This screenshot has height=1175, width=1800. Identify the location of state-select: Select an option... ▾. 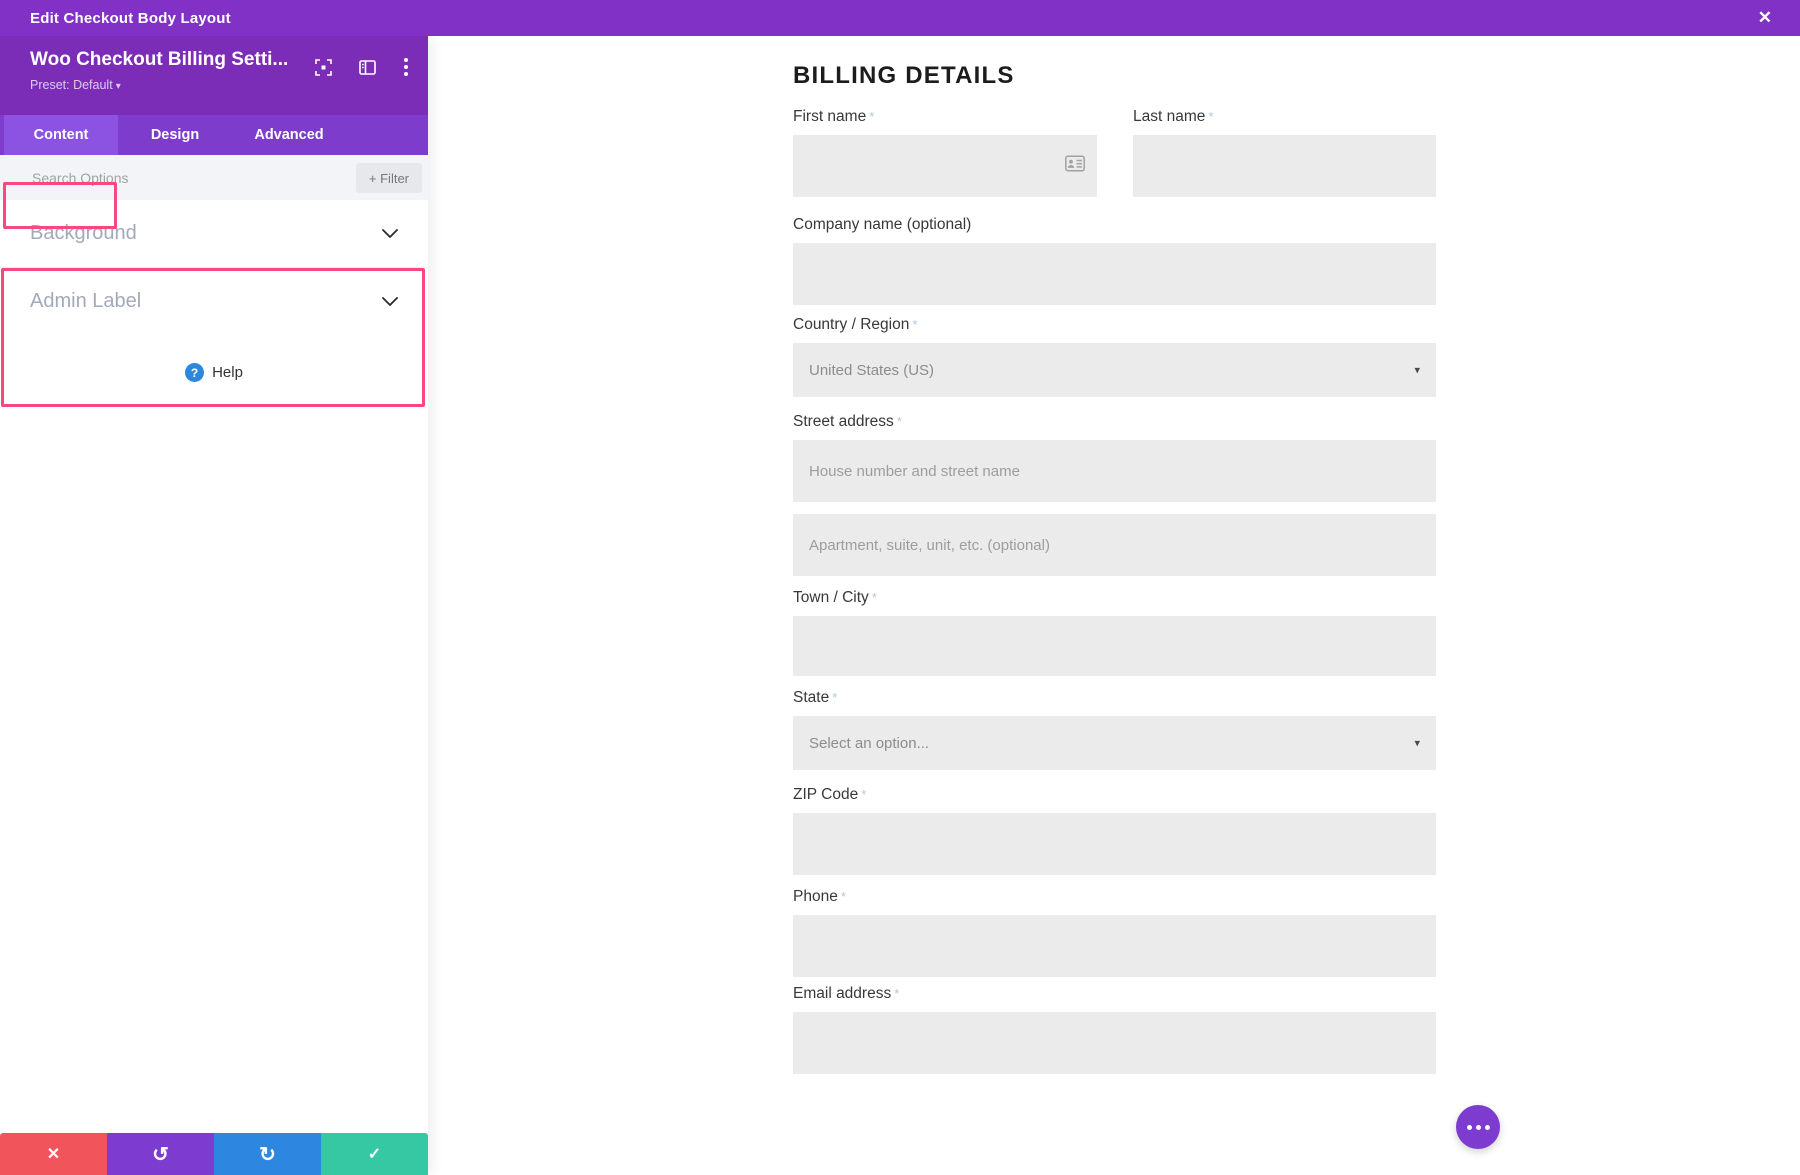
(1114, 743).